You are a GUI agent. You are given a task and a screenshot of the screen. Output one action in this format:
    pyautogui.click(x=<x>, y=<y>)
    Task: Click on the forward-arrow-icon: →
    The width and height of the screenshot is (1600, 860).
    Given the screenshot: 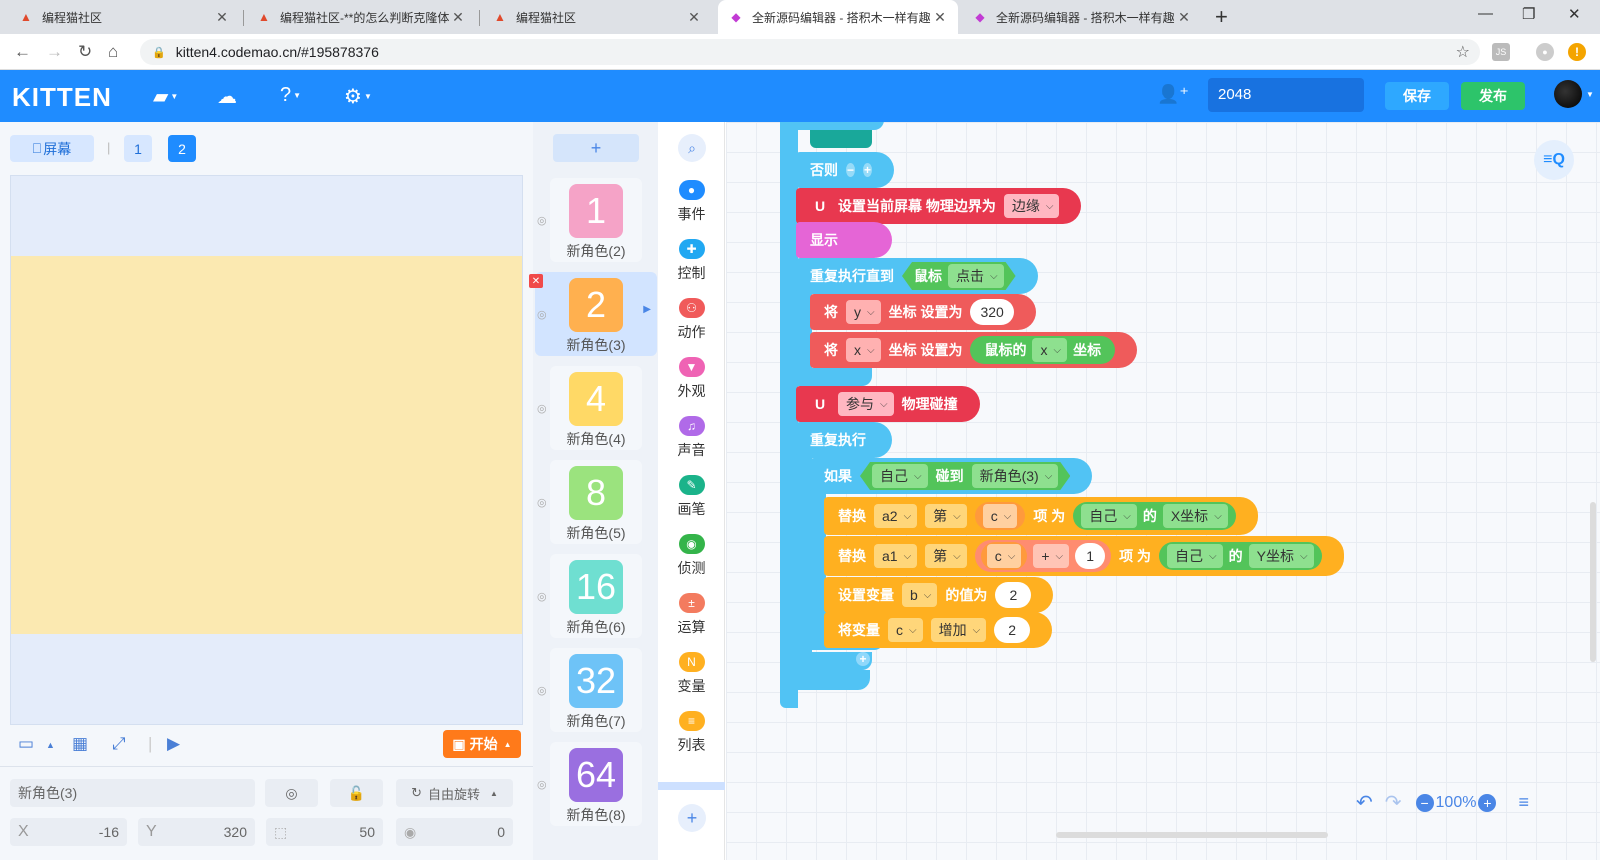 What is the action you would take?
    pyautogui.click(x=54, y=52)
    